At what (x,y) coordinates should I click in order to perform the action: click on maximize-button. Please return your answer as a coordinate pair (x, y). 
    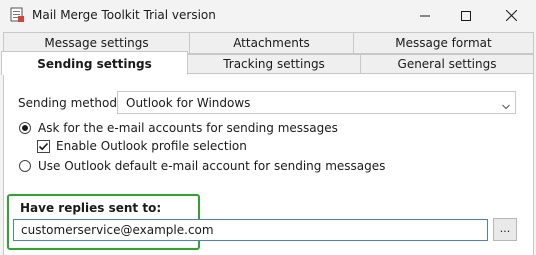
    Looking at the image, I should click on (466, 15).